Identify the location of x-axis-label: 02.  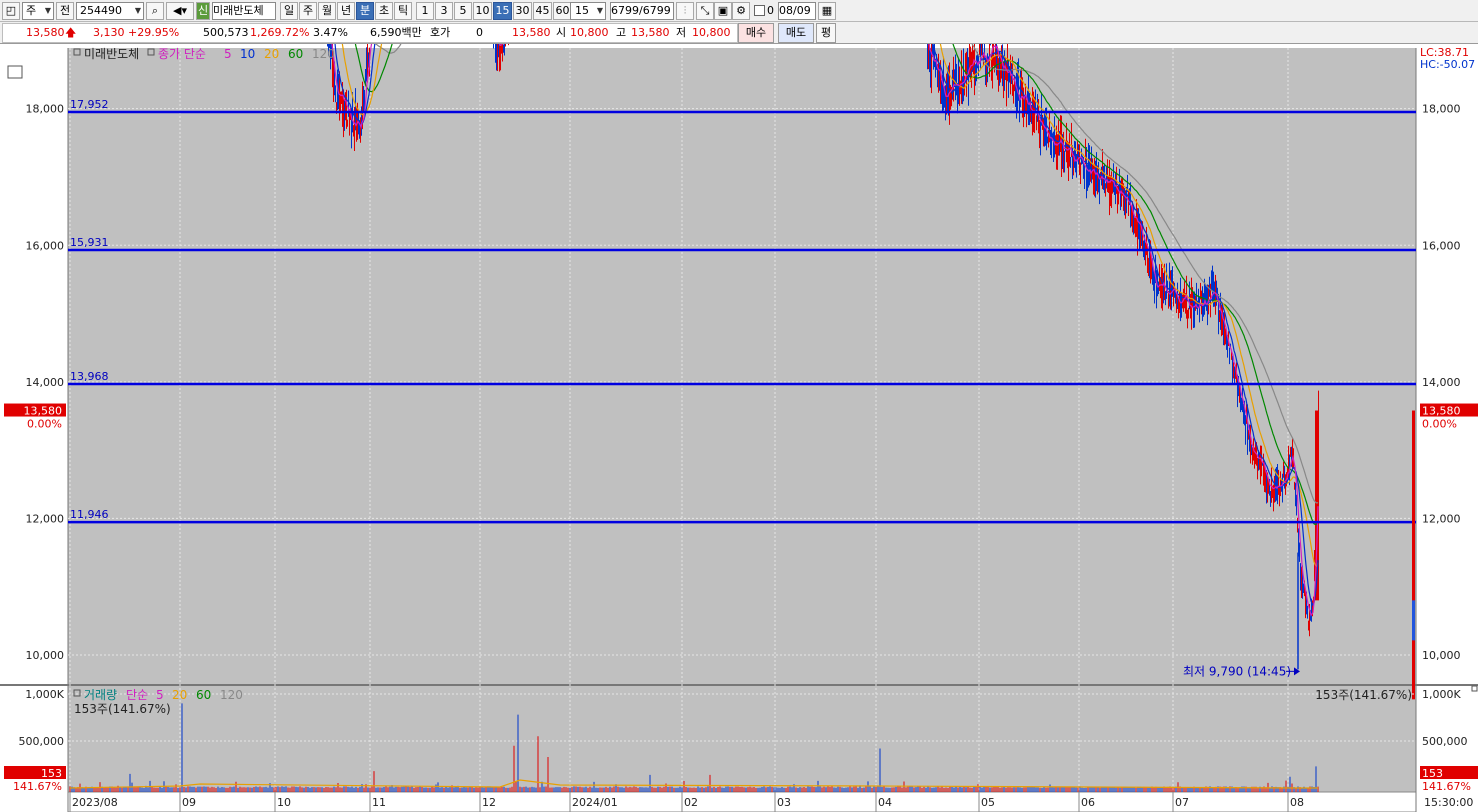
(691, 802).